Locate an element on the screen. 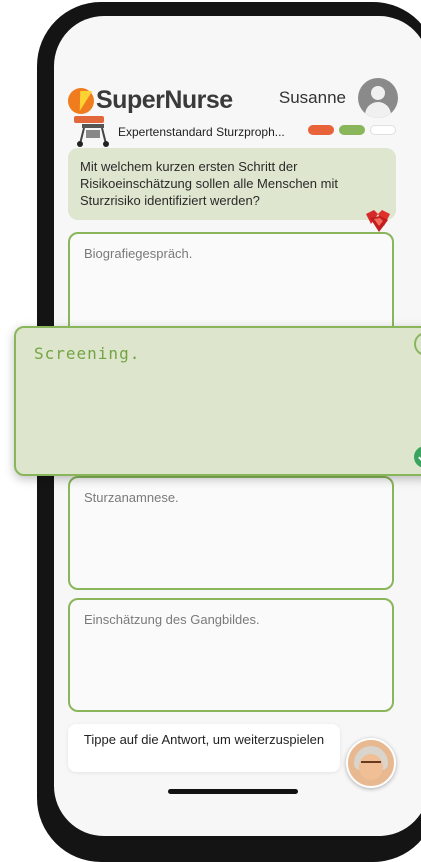  lightning-bolt-icon is located at coordinates (81, 100).